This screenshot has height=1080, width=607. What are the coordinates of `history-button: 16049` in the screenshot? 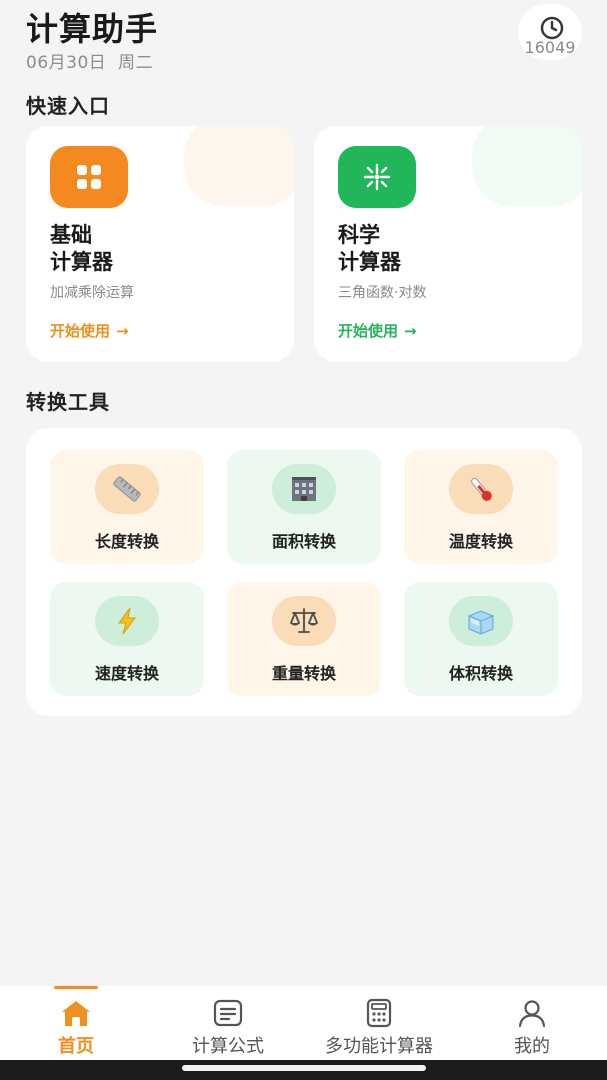 It's located at (550, 32).